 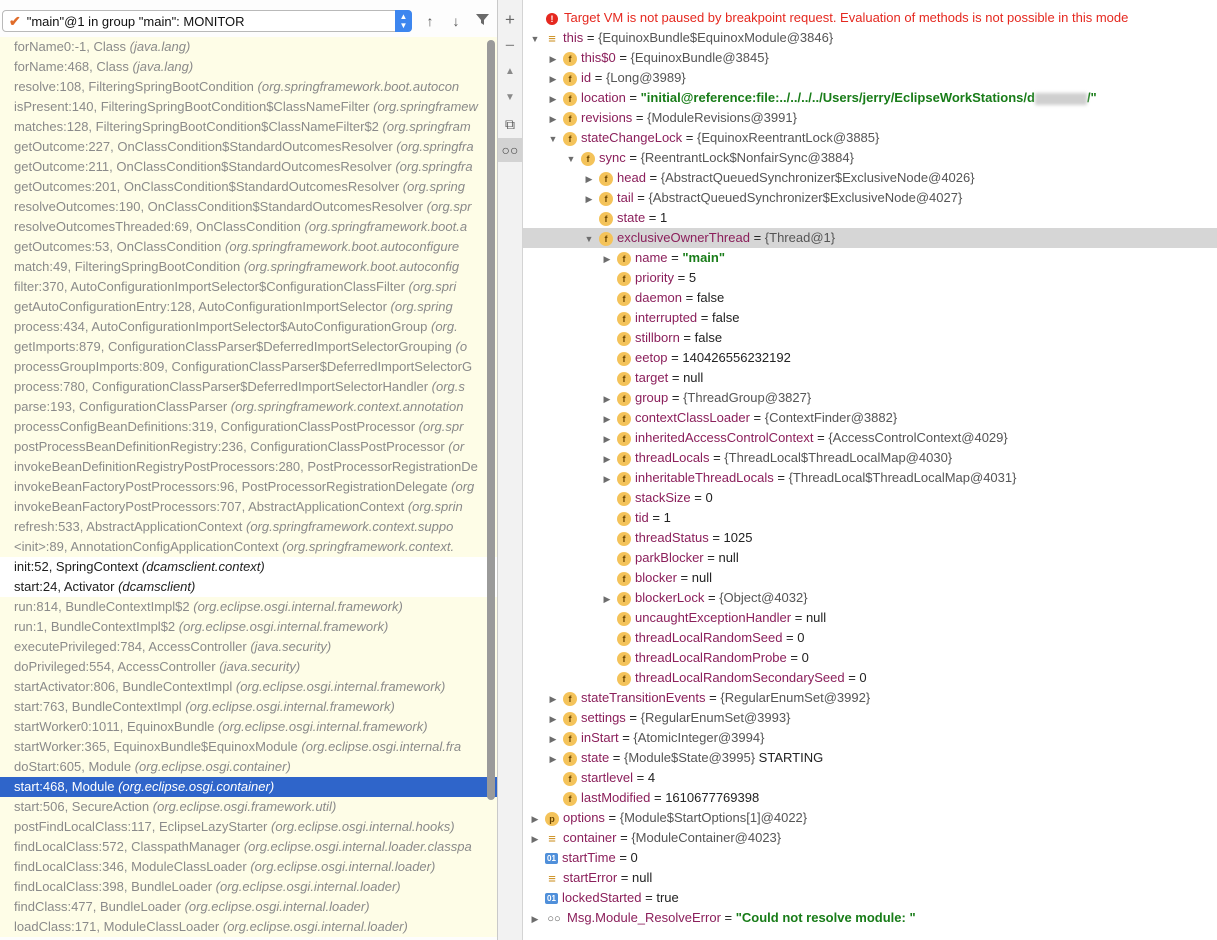 What do you see at coordinates (510, 124) in the screenshot?
I see `copy-icon: ⧉` at bounding box center [510, 124].